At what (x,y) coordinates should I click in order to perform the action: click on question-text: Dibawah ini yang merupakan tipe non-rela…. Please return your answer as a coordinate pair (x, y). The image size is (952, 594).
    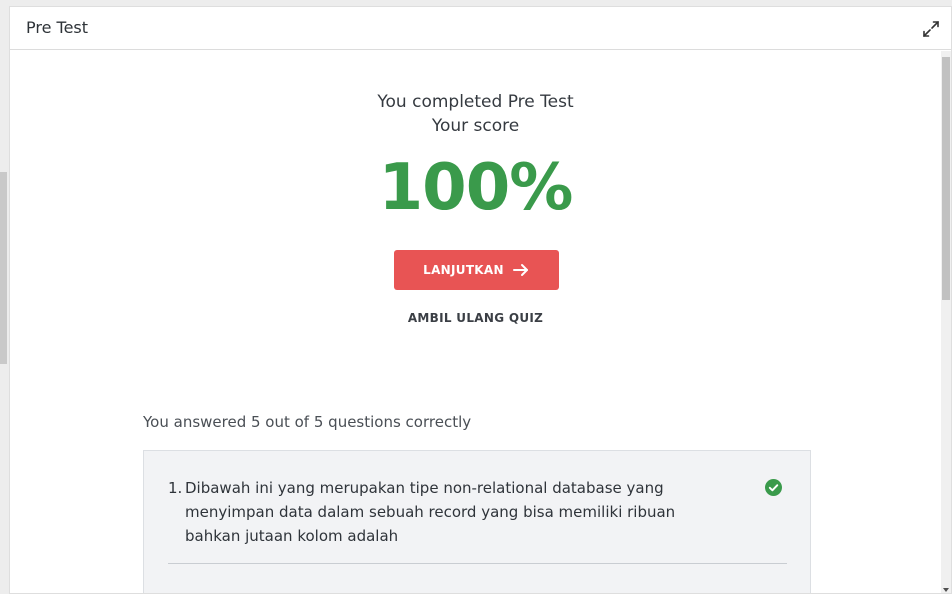
    Looking at the image, I should click on (430, 512).